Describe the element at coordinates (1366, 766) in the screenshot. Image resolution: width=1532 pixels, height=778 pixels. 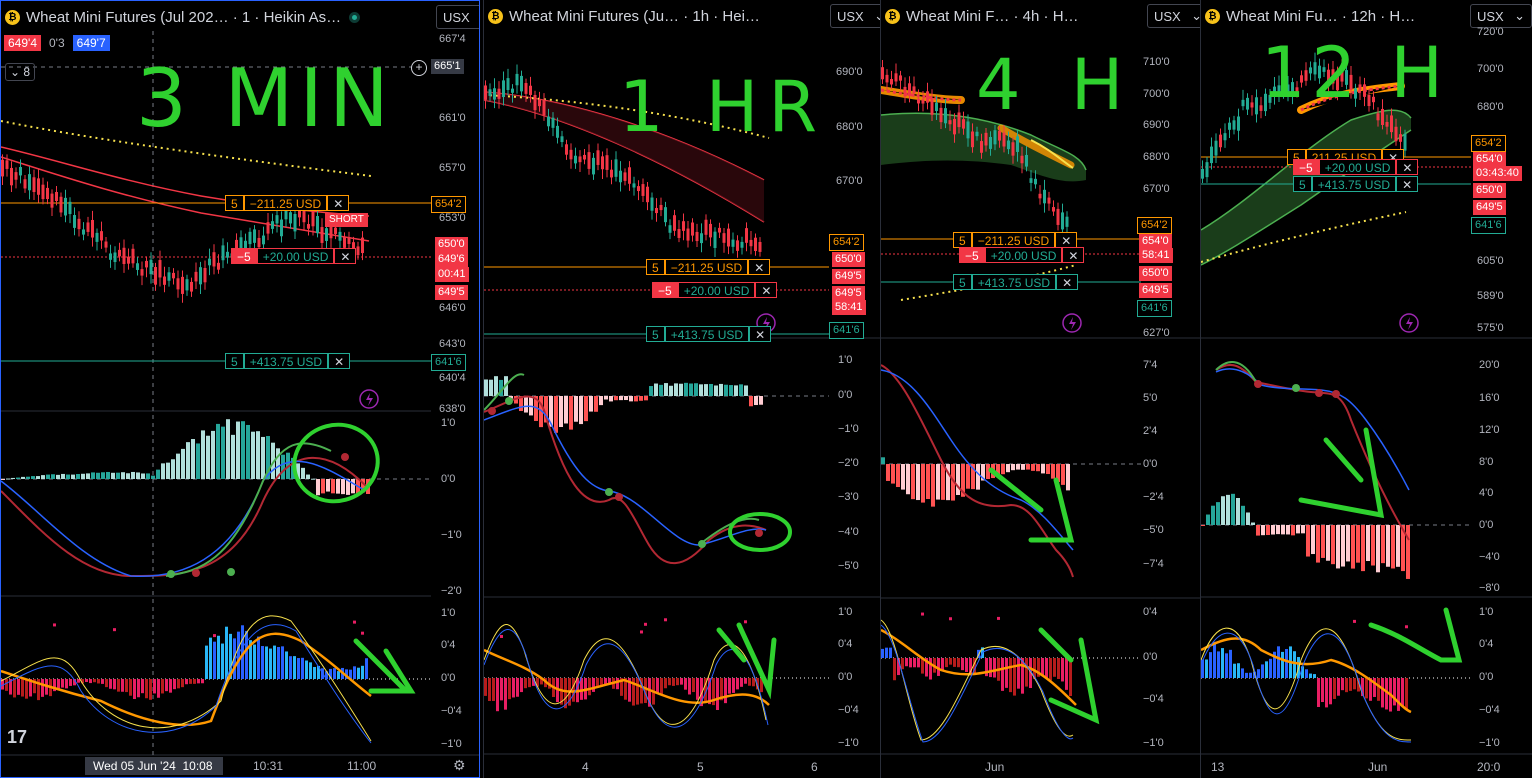
I see `time-axis: 13 Jun 20:0` at that location.